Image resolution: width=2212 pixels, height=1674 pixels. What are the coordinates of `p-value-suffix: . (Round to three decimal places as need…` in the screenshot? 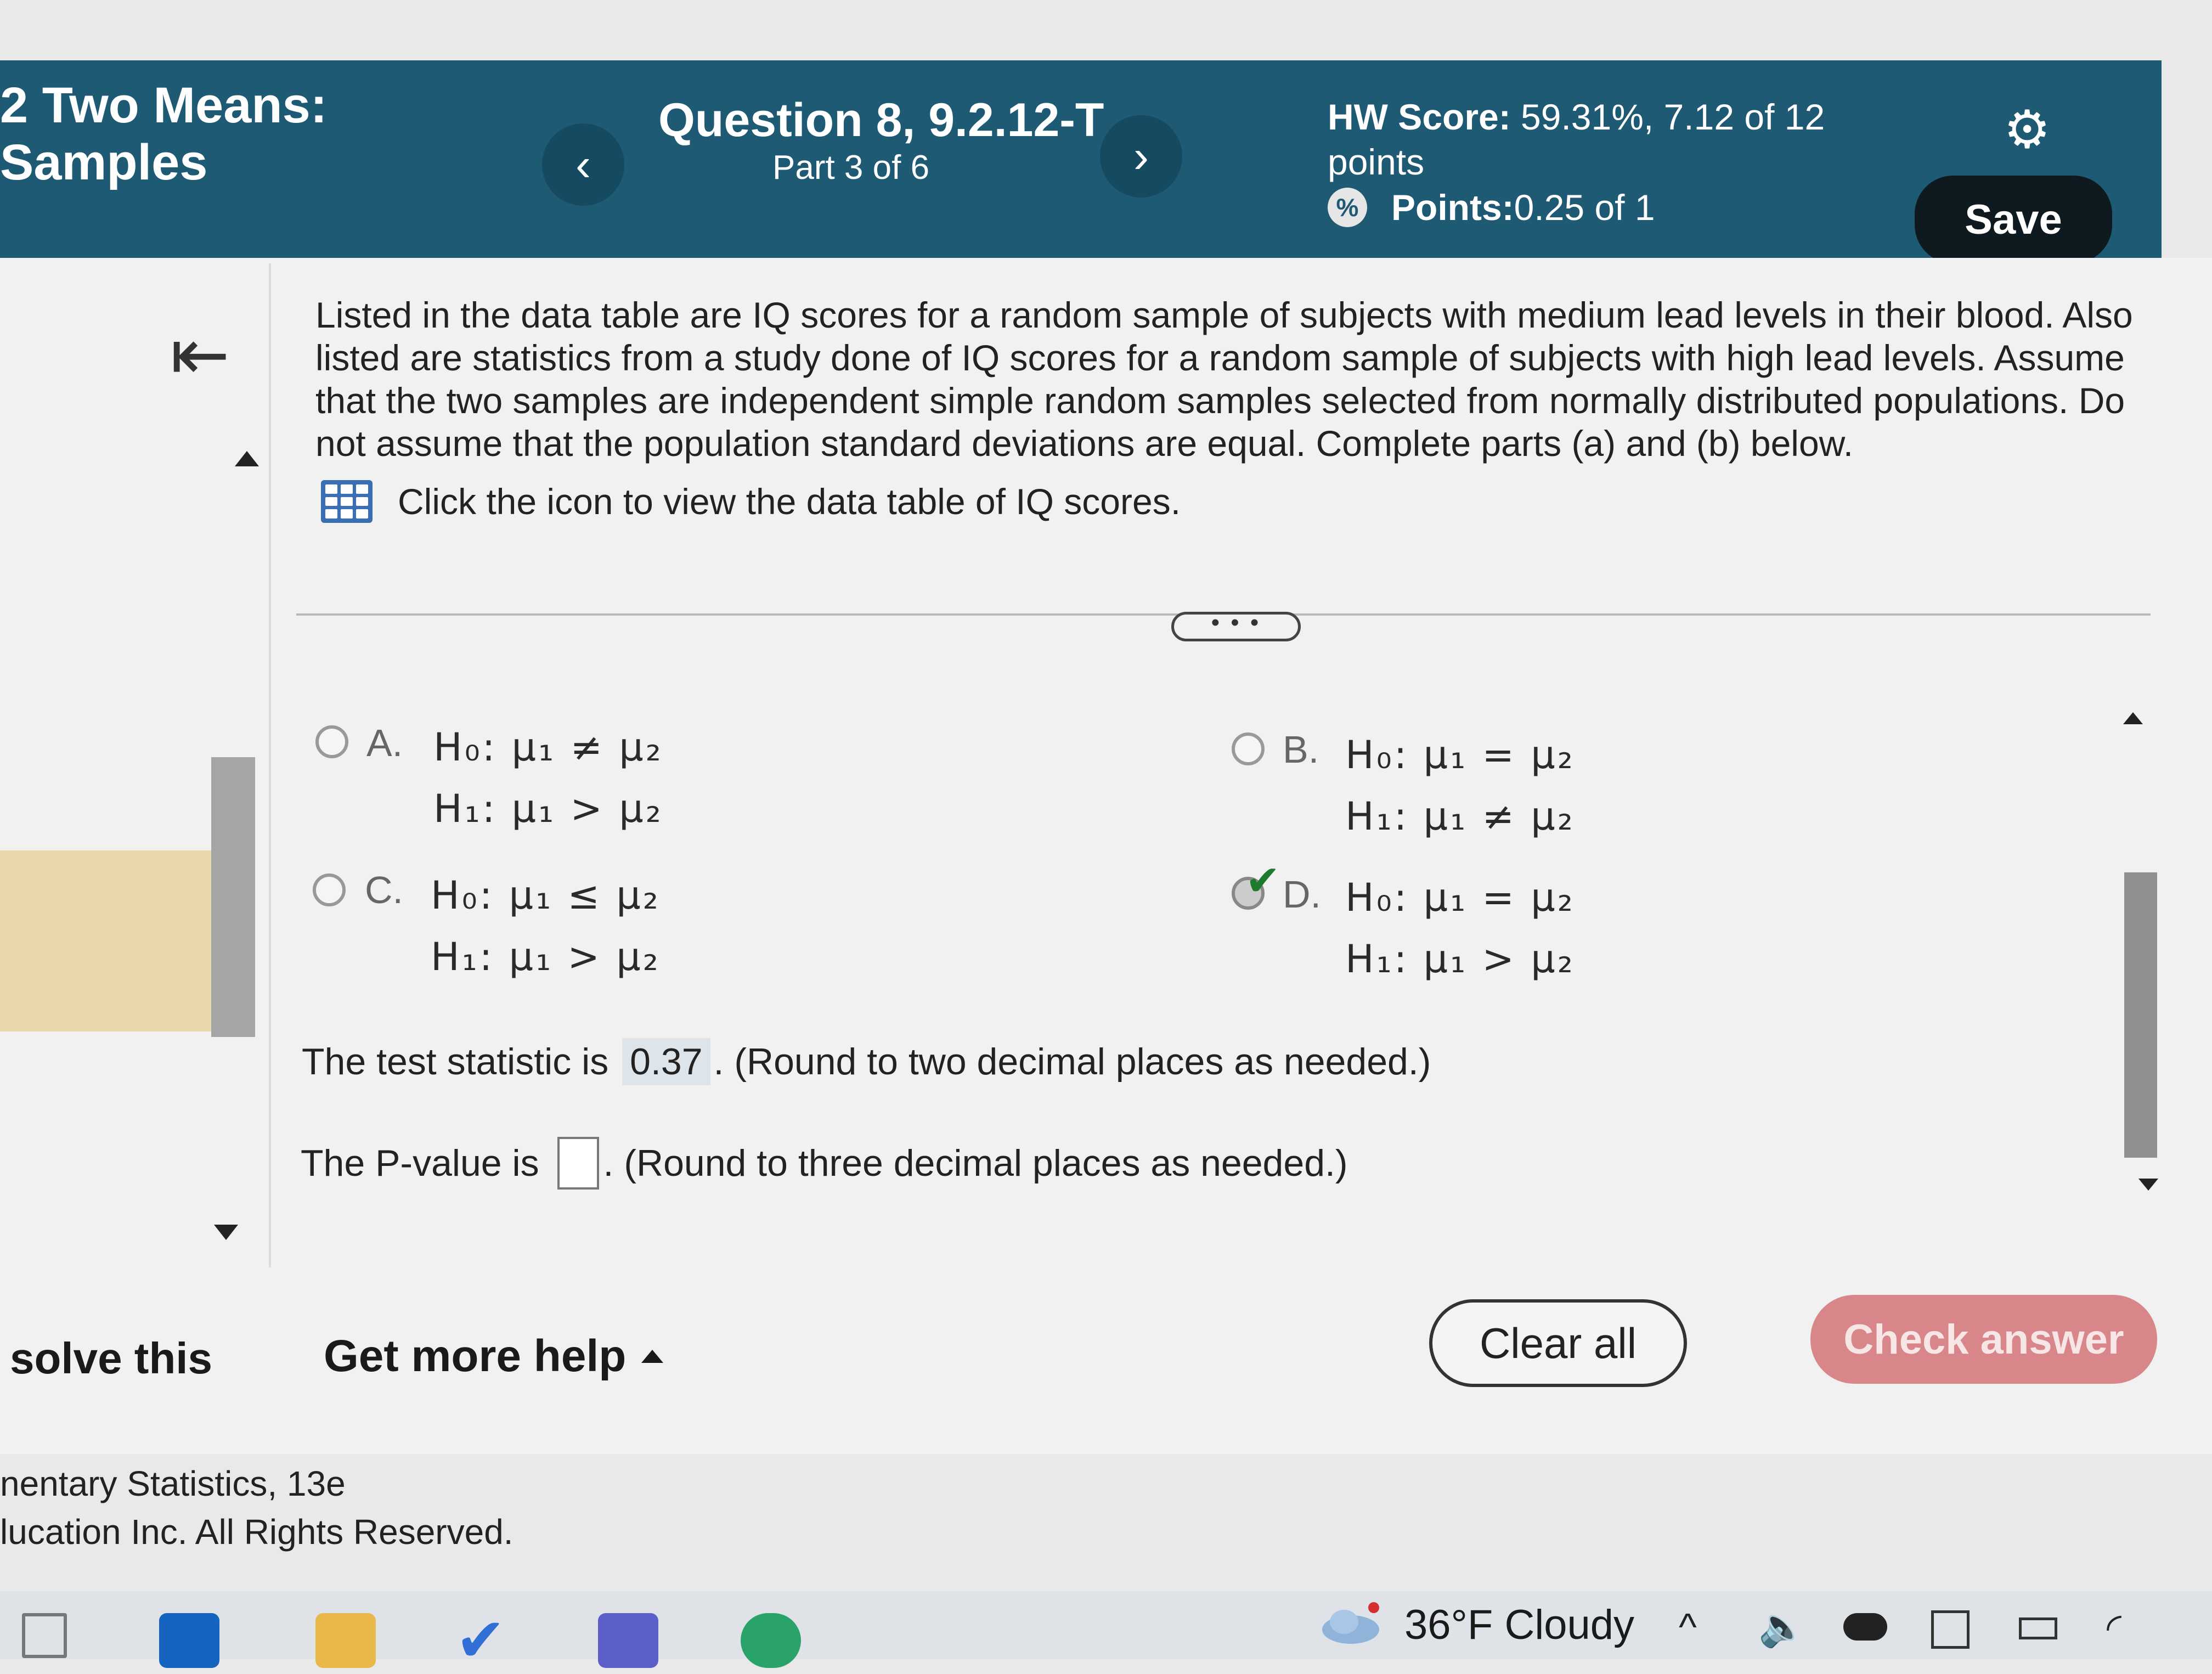 It's located at (976, 1163).